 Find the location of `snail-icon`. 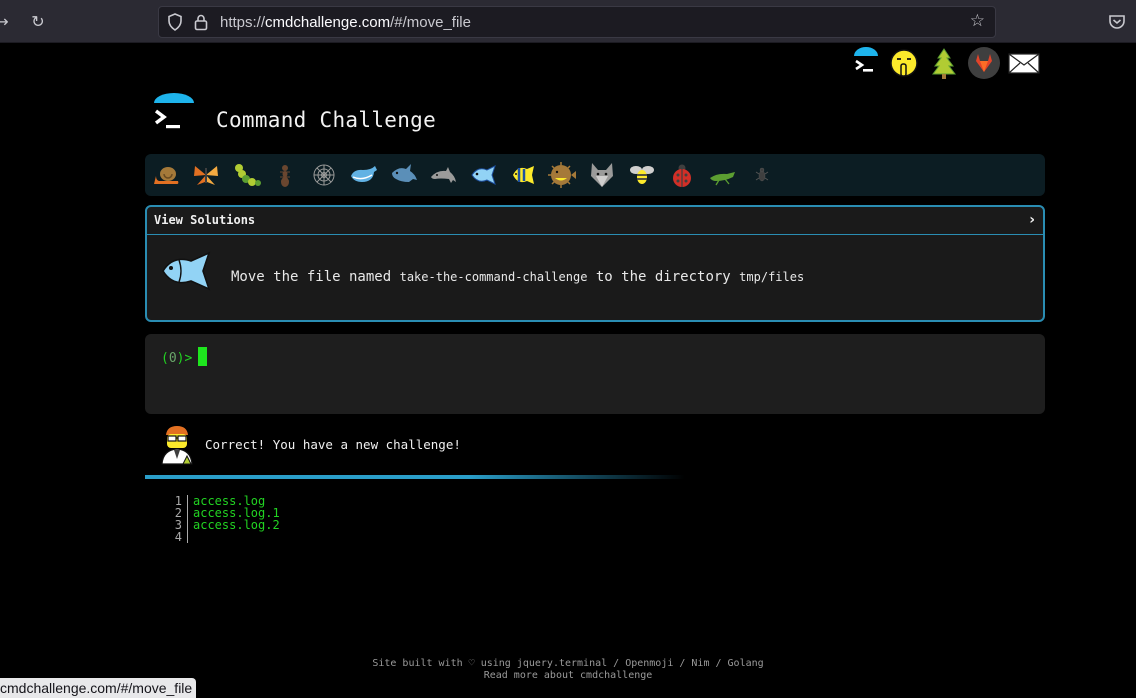

snail-icon is located at coordinates (166, 175).